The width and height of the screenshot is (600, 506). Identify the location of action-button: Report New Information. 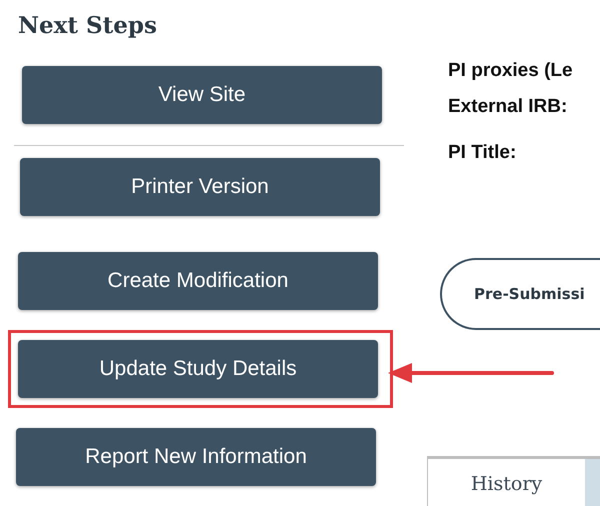
(196, 457).